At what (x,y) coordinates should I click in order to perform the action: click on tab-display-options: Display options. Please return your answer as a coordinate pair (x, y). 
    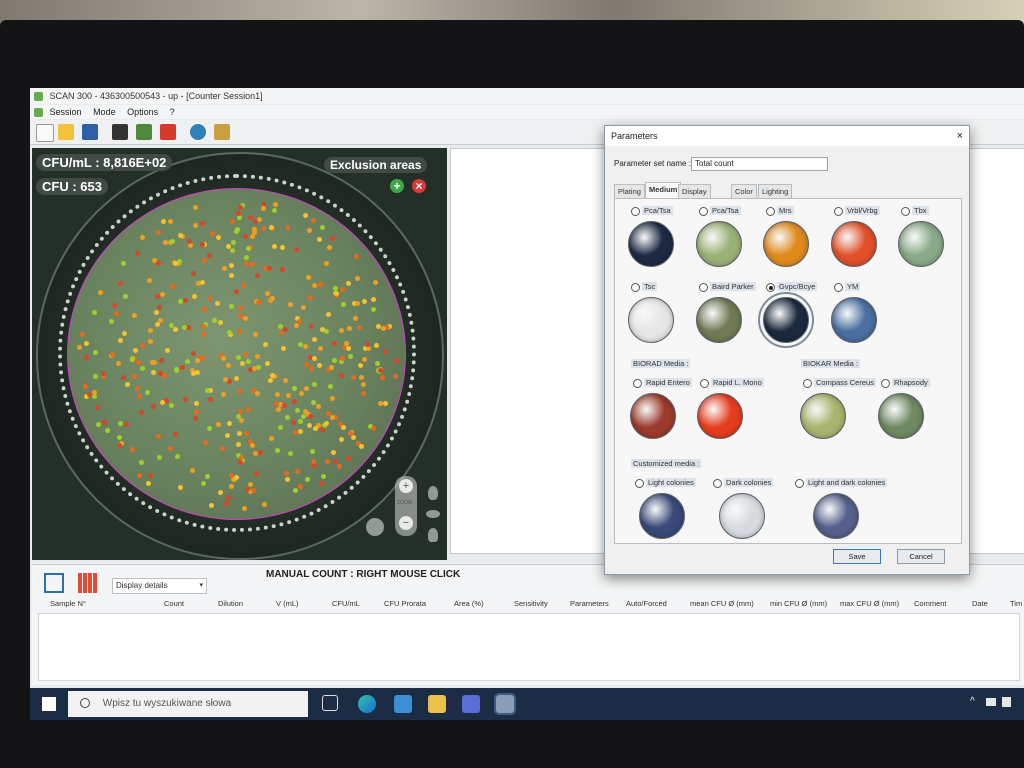
    Looking at the image, I should click on (694, 196).